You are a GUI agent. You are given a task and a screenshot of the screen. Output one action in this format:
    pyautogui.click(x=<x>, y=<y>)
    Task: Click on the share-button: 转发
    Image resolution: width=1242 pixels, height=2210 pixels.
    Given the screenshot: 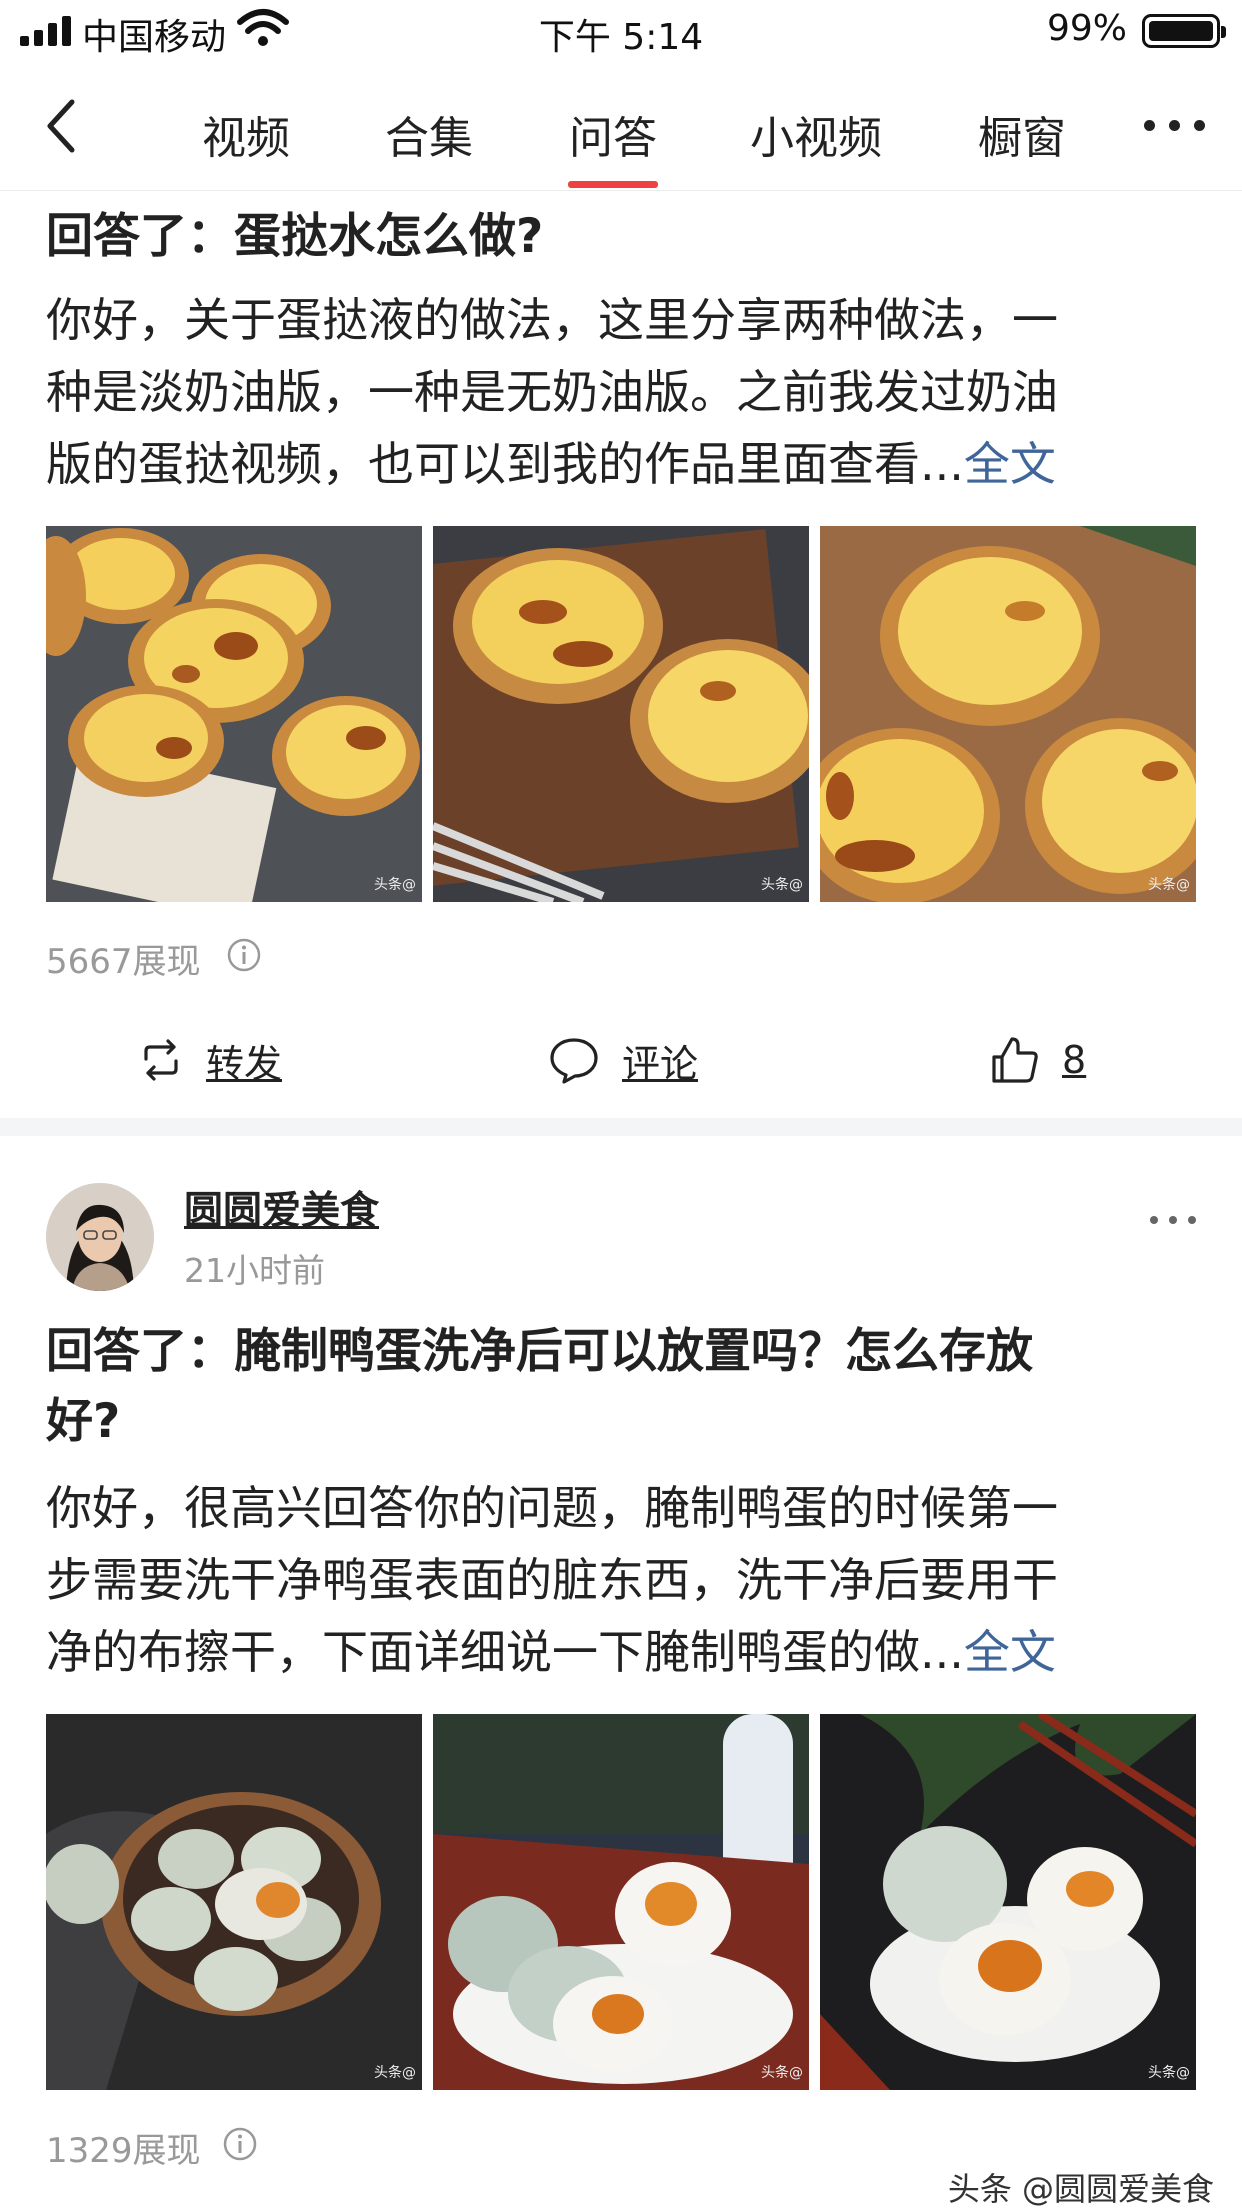 What is the action you would take?
    pyautogui.click(x=210, y=1060)
    